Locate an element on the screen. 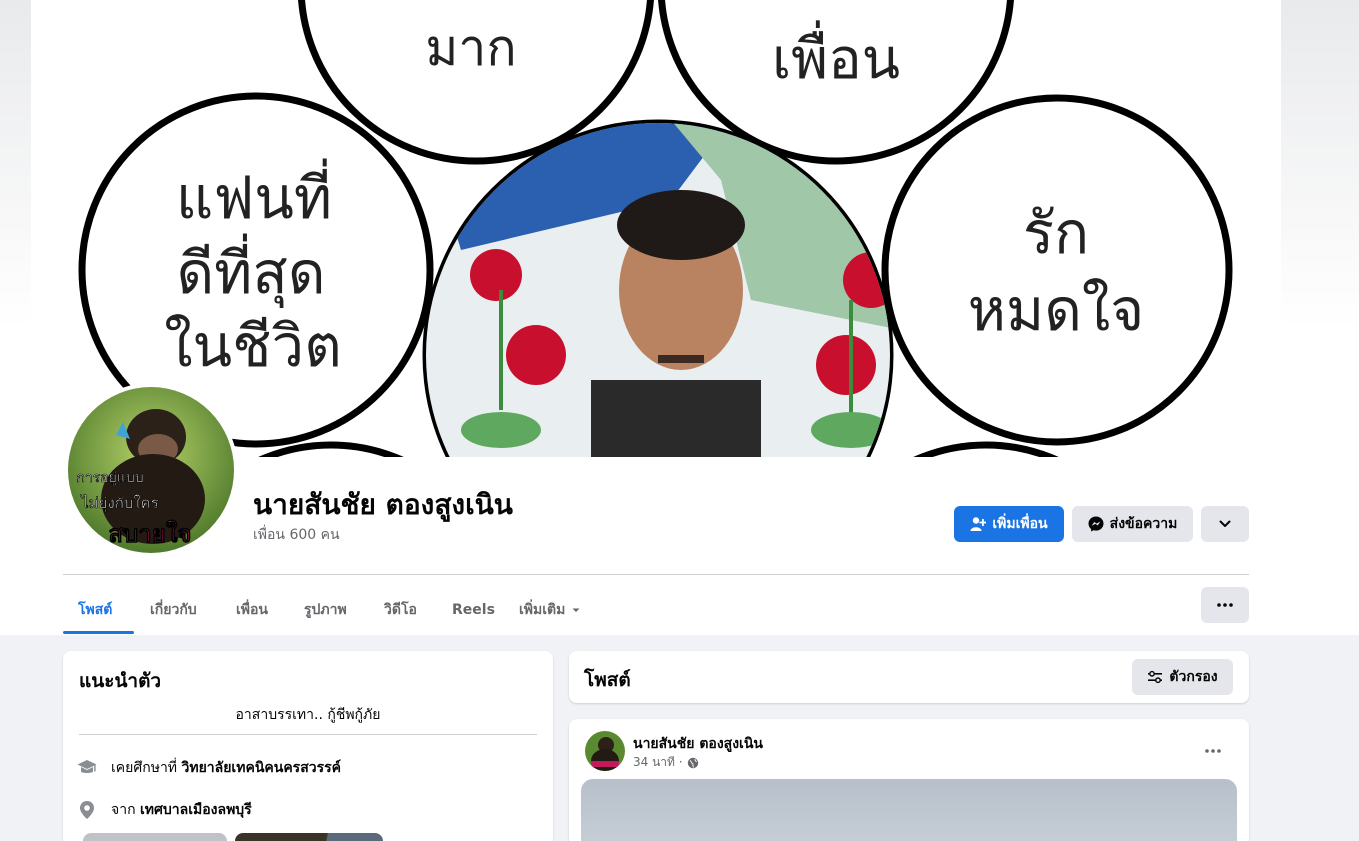 The height and width of the screenshot is (841, 1359). message-button: ส่งข้อความ is located at coordinates (1132, 524).